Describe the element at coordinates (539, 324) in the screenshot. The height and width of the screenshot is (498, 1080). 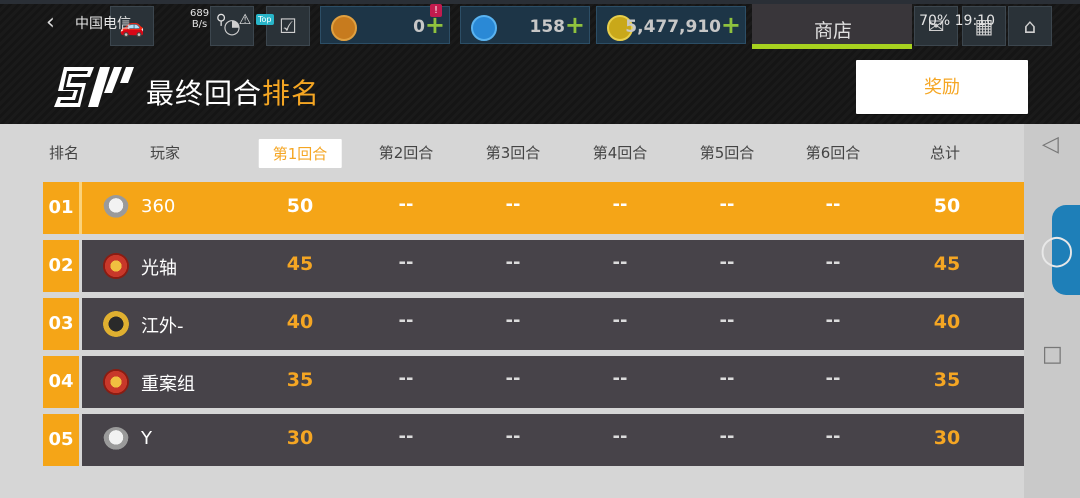
I see `table-row: 03 江外- 40 -- -- -- -- -- 40` at that location.